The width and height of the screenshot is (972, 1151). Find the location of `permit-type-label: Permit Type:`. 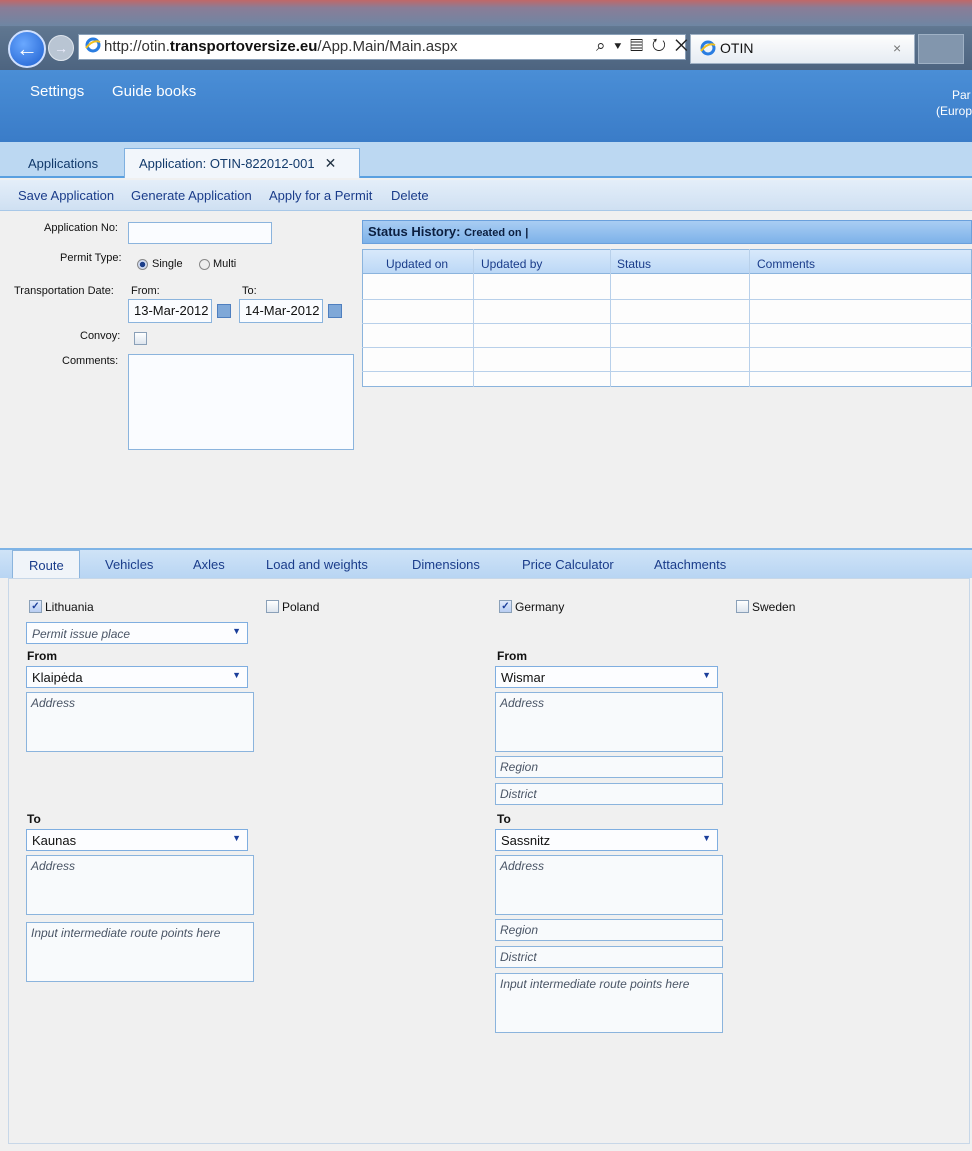

permit-type-label: Permit Type: is located at coordinates (91, 258).